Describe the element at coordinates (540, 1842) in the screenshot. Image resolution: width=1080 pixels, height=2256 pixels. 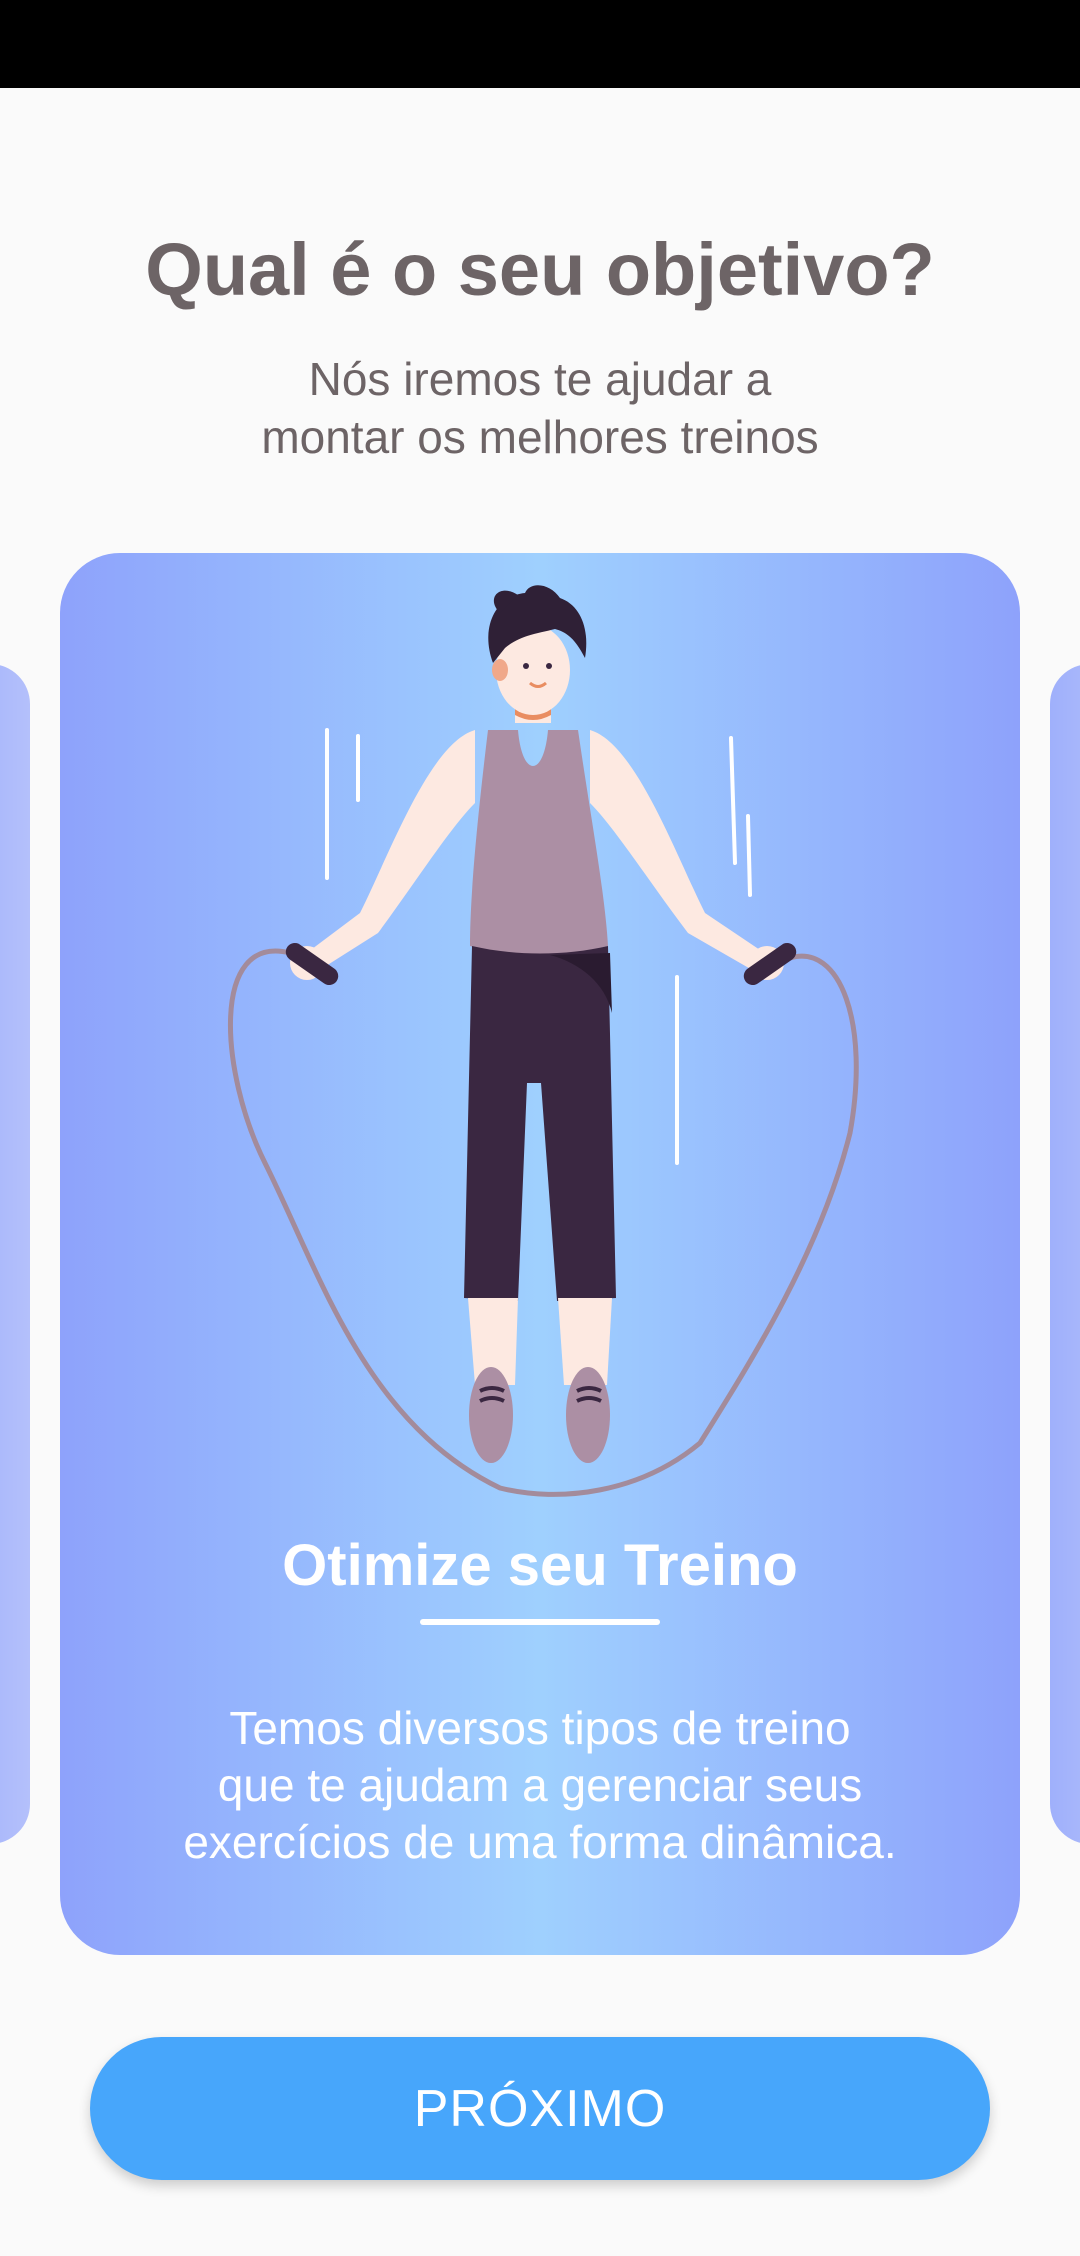
I see `card-text-line-3: exercícios de uma forma dinâmica.` at that location.